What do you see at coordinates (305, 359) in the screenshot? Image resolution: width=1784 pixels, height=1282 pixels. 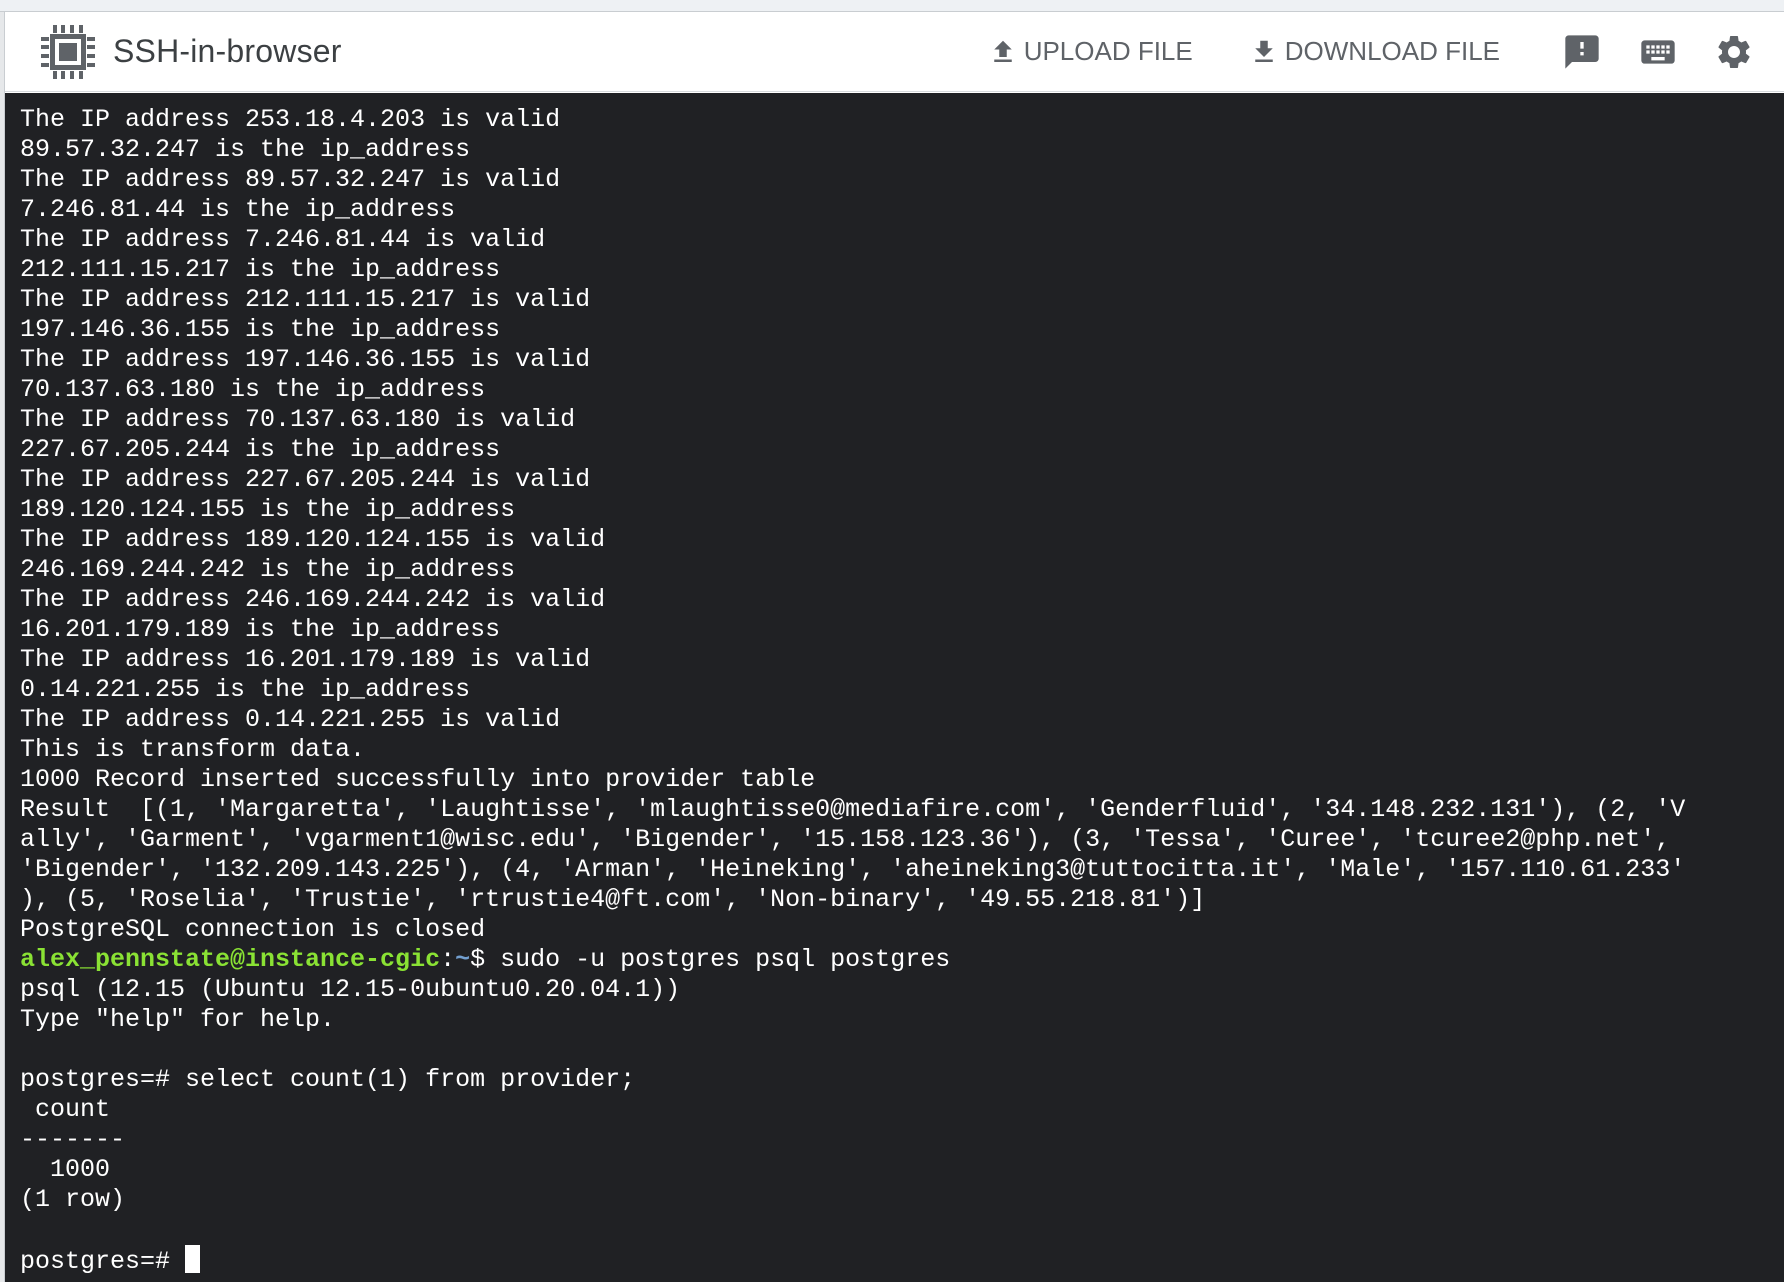 I see `terminal-line: The IP address 197.146.36.155 is valid` at bounding box center [305, 359].